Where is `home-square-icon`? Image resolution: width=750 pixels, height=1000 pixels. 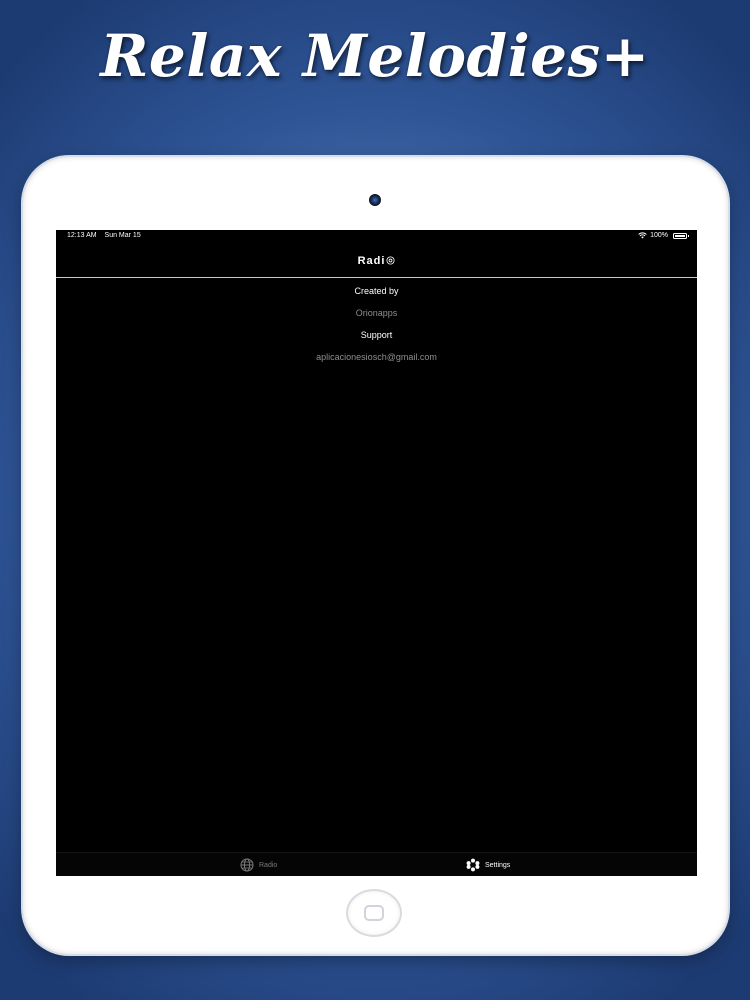
home-square-icon is located at coordinates (374, 913).